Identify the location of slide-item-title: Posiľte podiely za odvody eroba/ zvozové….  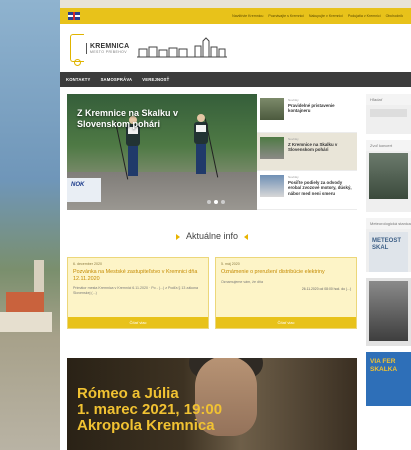
(320, 188).